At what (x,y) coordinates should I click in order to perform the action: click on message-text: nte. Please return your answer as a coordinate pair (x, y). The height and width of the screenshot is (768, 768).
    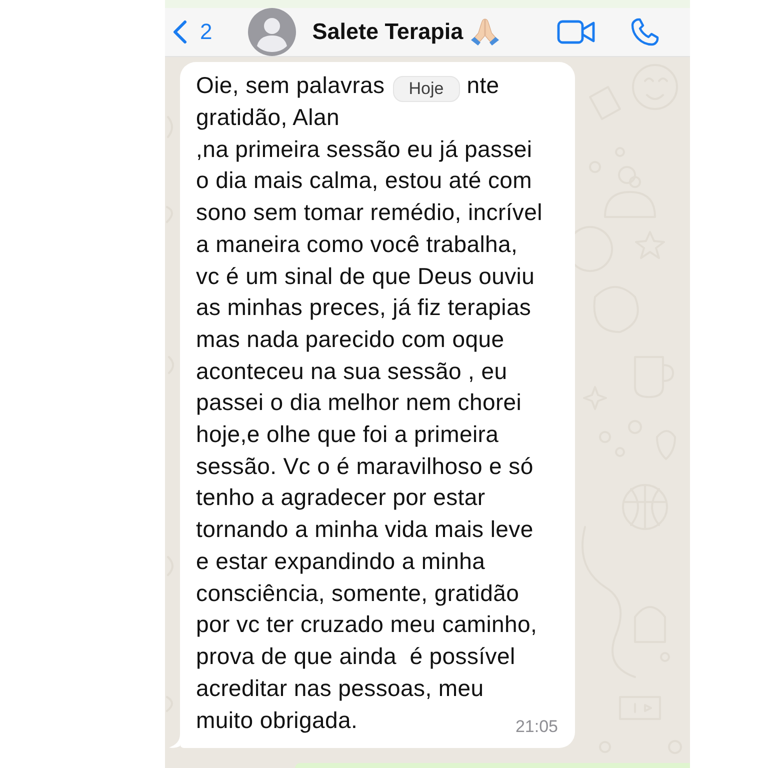
    Looking at the image, I should click on (483, 85).